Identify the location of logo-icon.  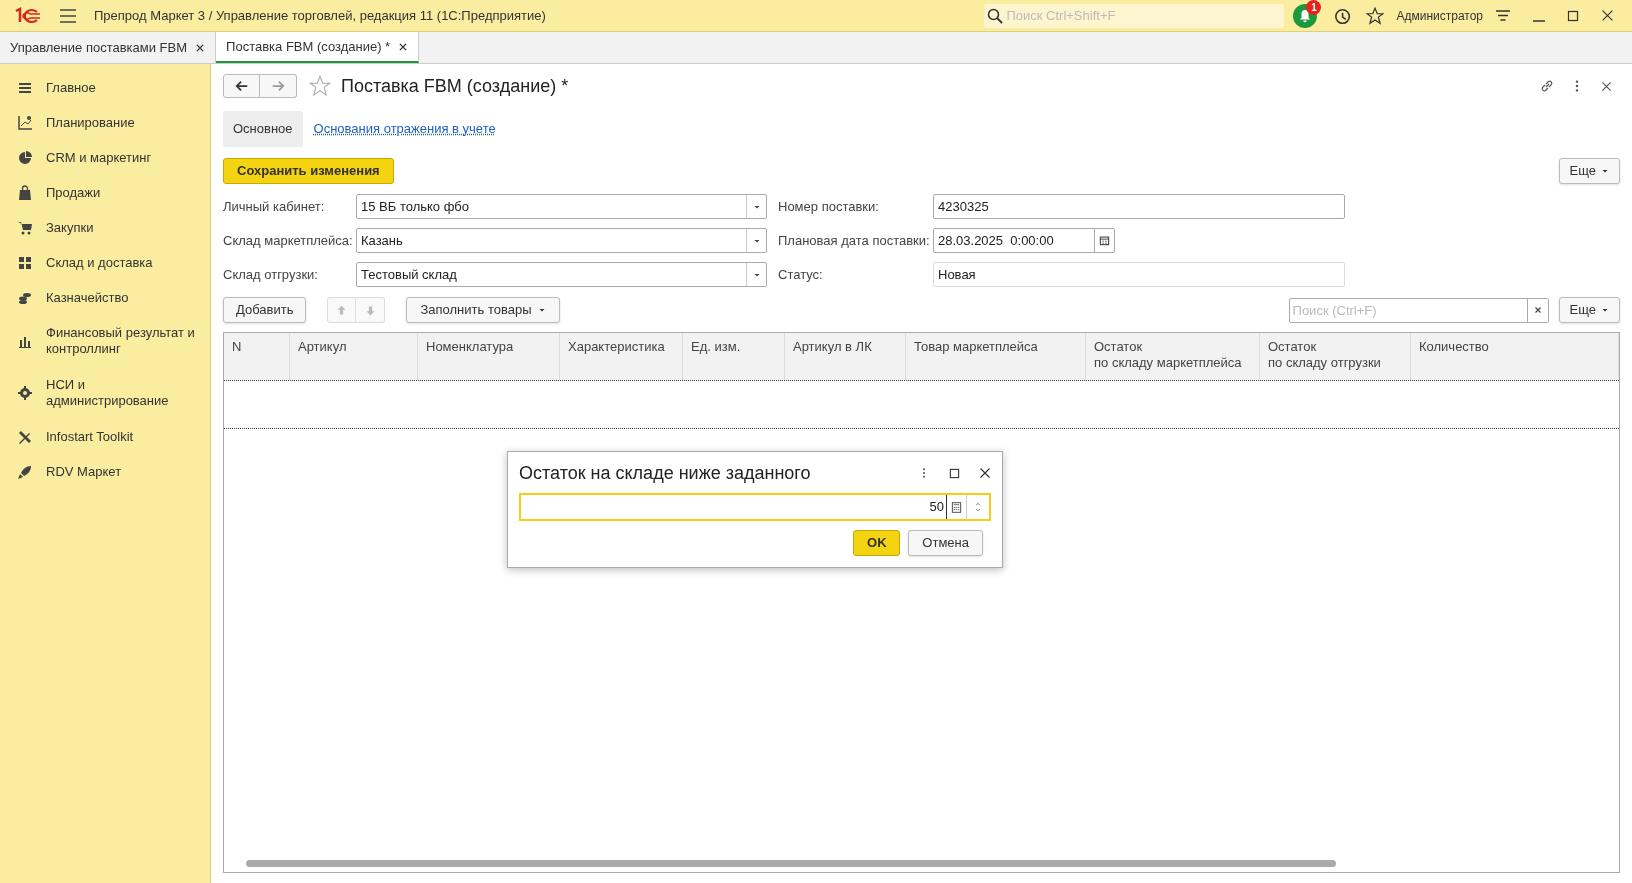
(28, 15).